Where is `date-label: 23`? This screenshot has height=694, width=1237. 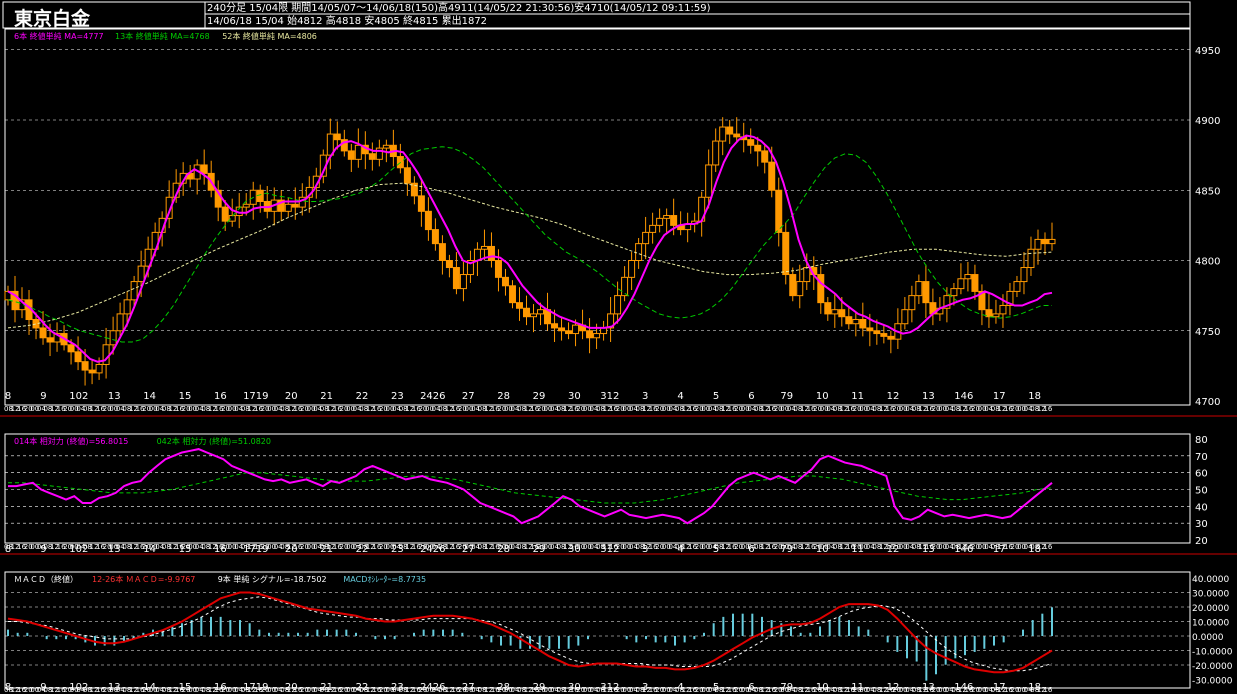 date-label: 23 is located at coordinates (397, 396).